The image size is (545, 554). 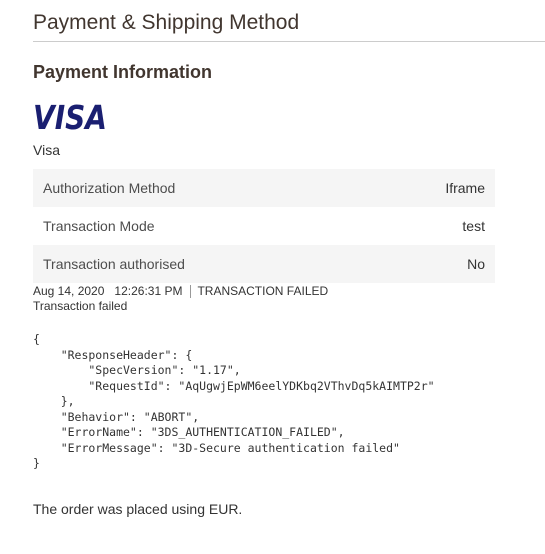 I want to click on payment-method-name: Visa, so click(x=46, y=150).